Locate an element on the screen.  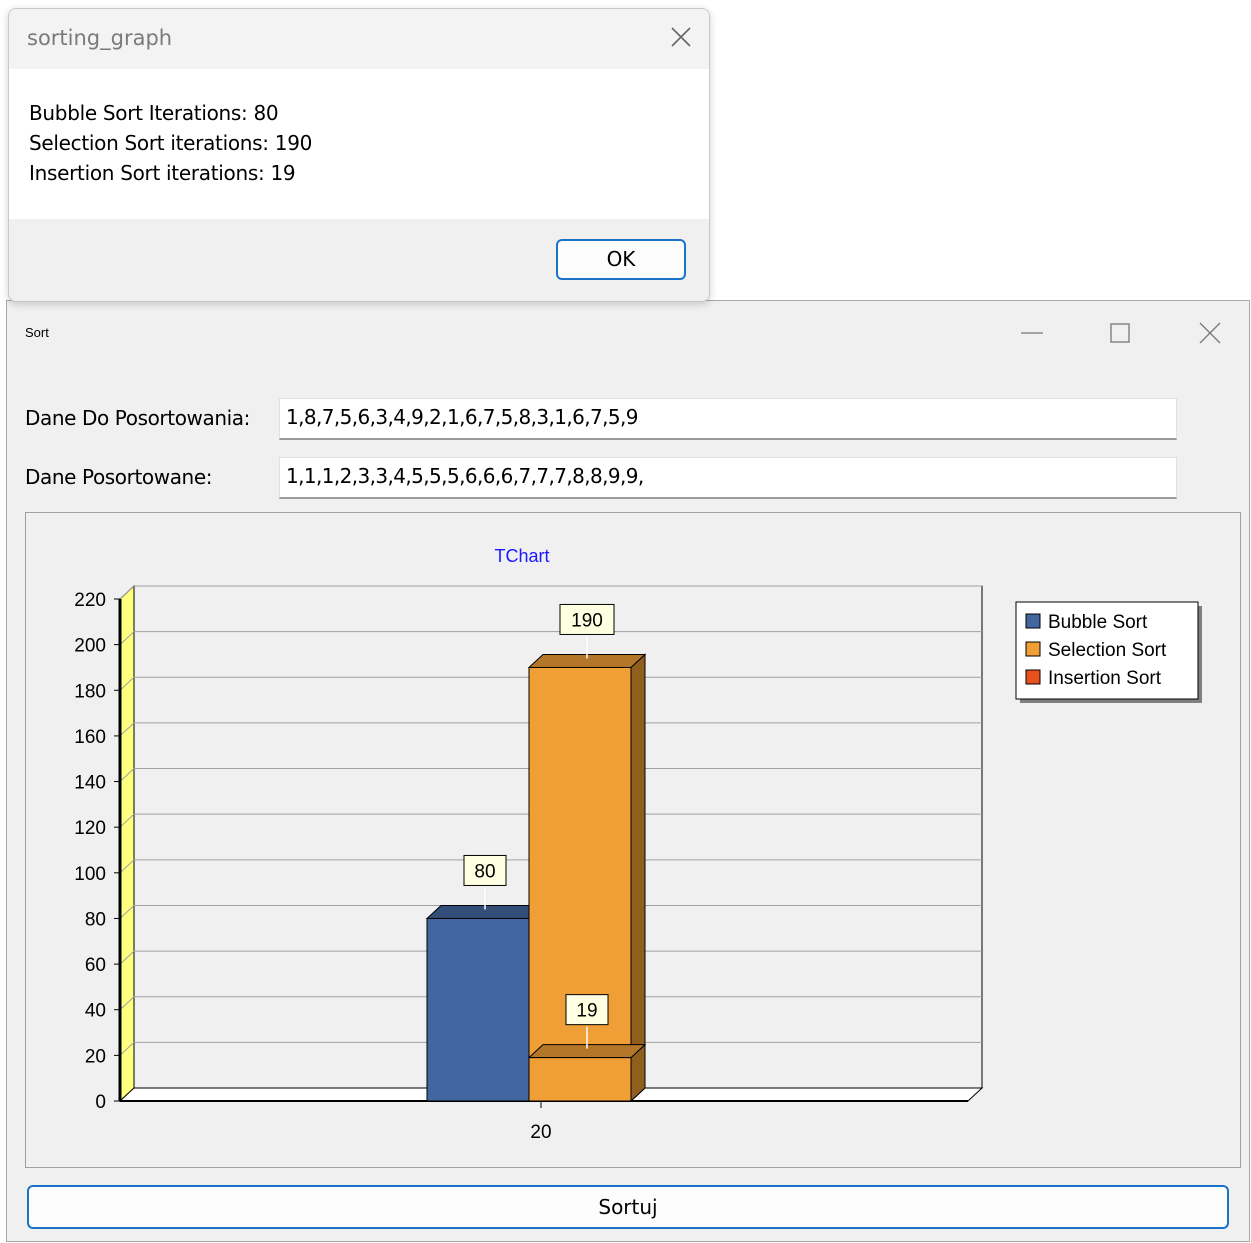
y-tick-label: 200 is located at coordinates (90, 646).